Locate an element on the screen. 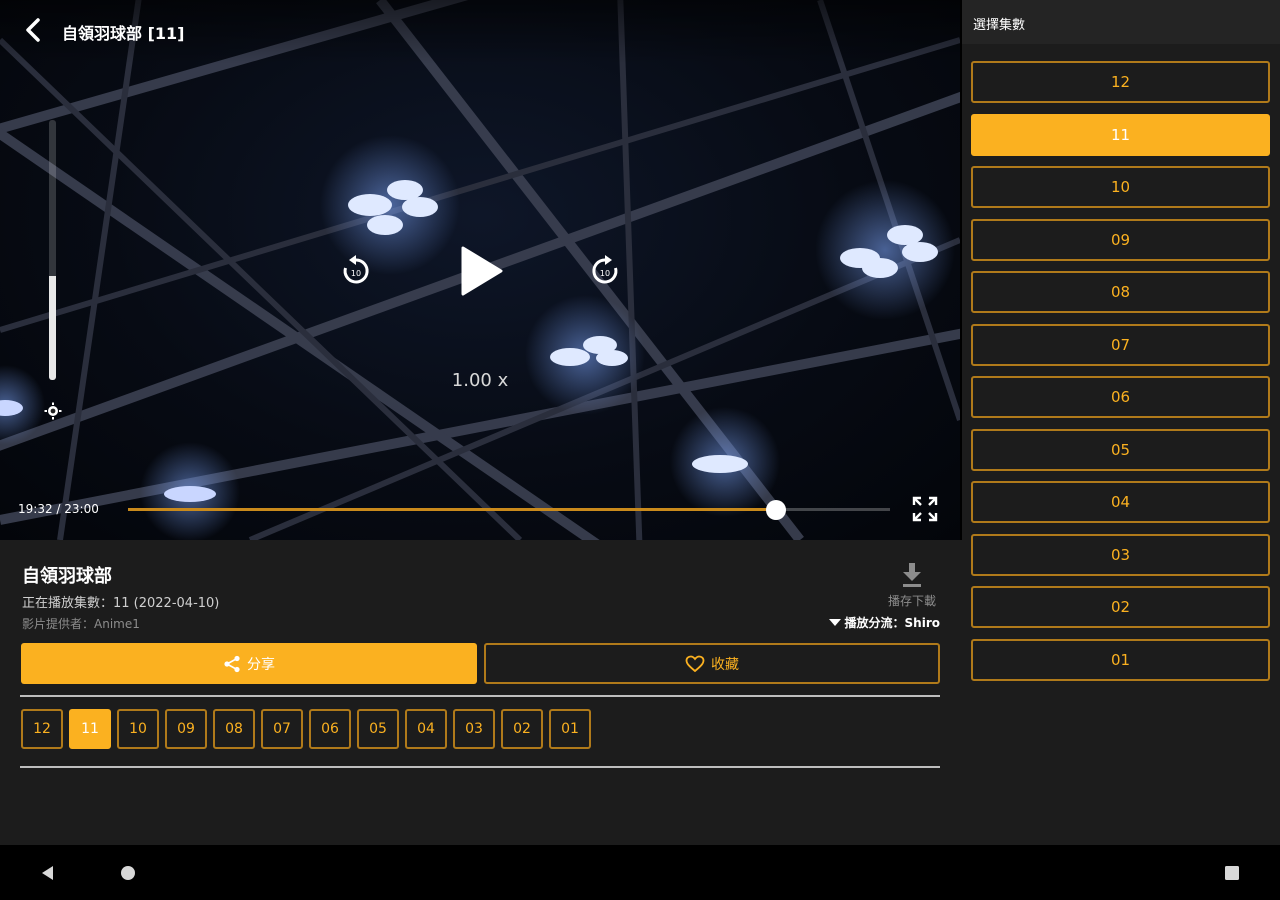 Image resolution: width=1280 pixels, height=900 pixels. source-selector: 播放分流：Shiro is located at coordinates (884, 622).